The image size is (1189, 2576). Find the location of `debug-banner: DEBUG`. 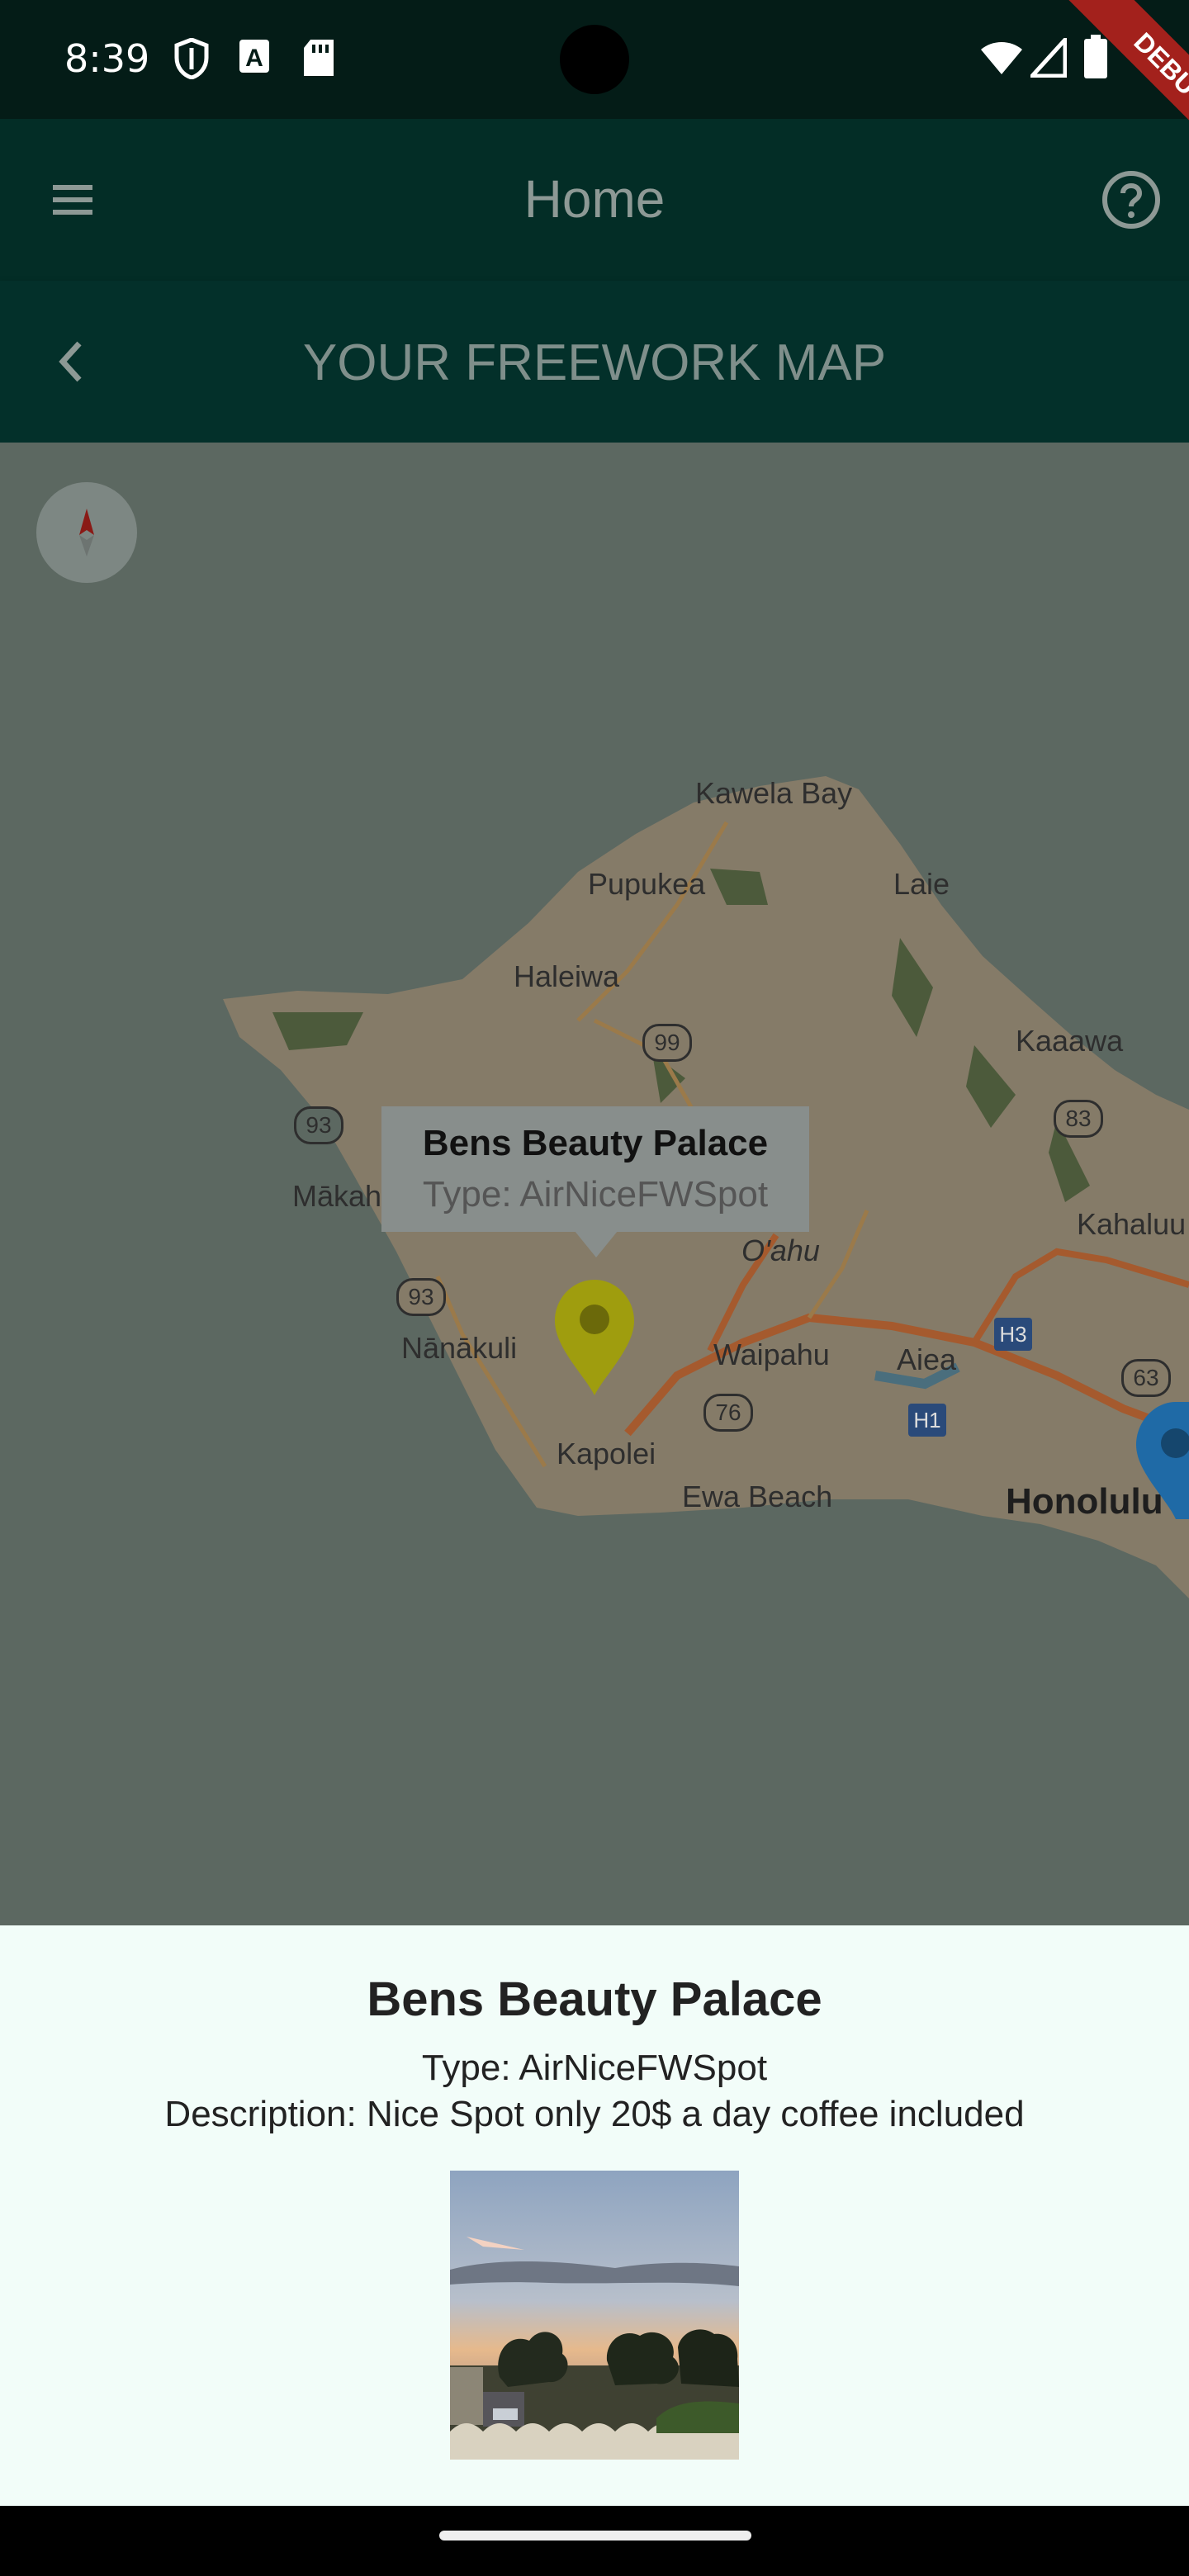

debug-banner: DEBUG is located at coordinates (1106, 82).